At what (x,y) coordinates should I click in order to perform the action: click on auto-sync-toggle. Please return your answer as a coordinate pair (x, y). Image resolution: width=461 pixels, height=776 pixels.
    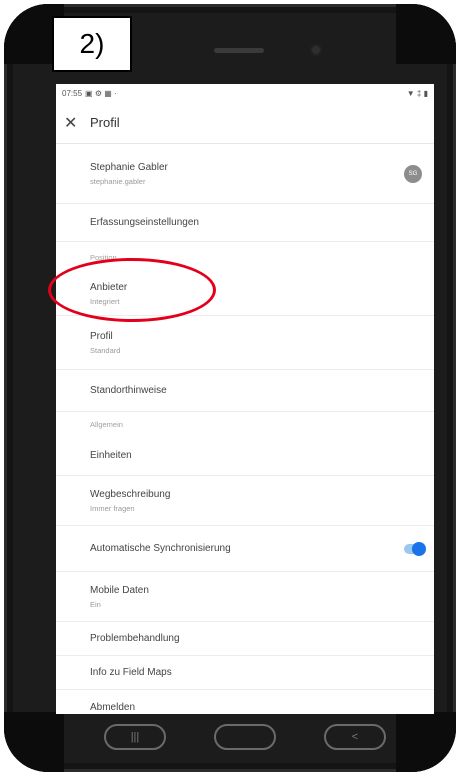
    Looking at the image, I should click on (415, 548).